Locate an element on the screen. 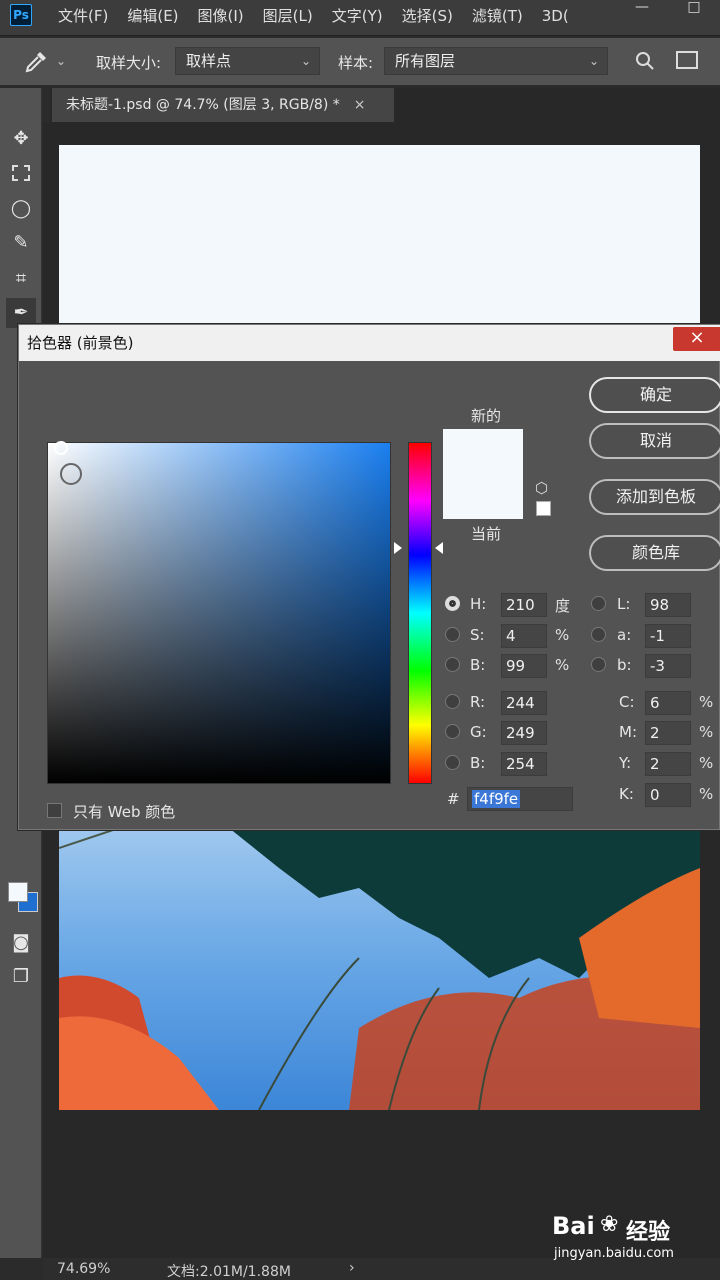 Image resolution: width=720 pixels, height=1280 pixels. color-field is located at coordinates (219, 612).